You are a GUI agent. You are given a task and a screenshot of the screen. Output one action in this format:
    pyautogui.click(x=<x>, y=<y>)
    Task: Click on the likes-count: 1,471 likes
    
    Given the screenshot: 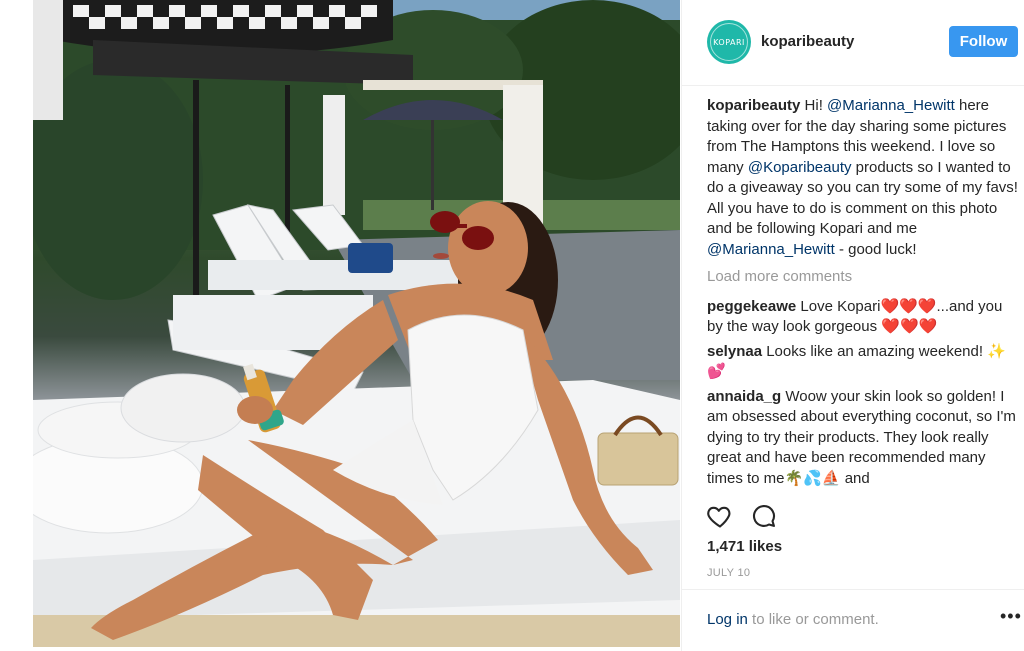 What is the action you would take?
    pyautogui.click(x=744, y=546)
    